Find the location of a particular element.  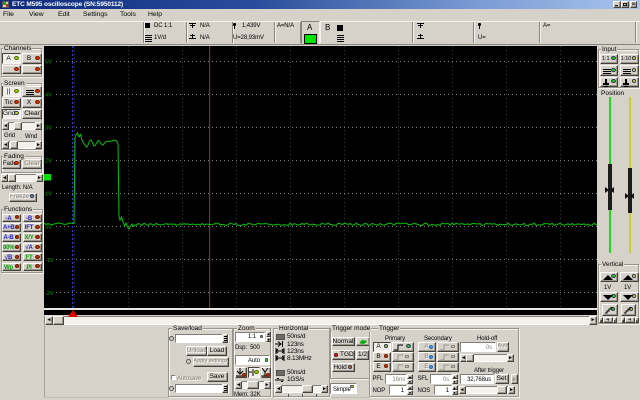

svg-text: -1V is located at coordinates (49, 261).